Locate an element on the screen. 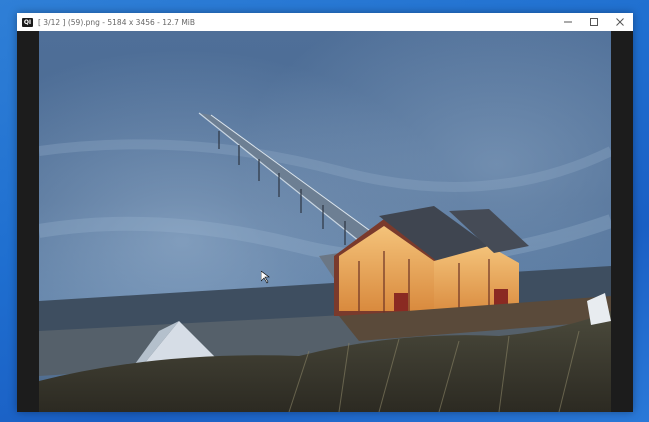 The width and height of the screenshot is (649, 422). minimize-glyph is located at coordinates (568, 22).